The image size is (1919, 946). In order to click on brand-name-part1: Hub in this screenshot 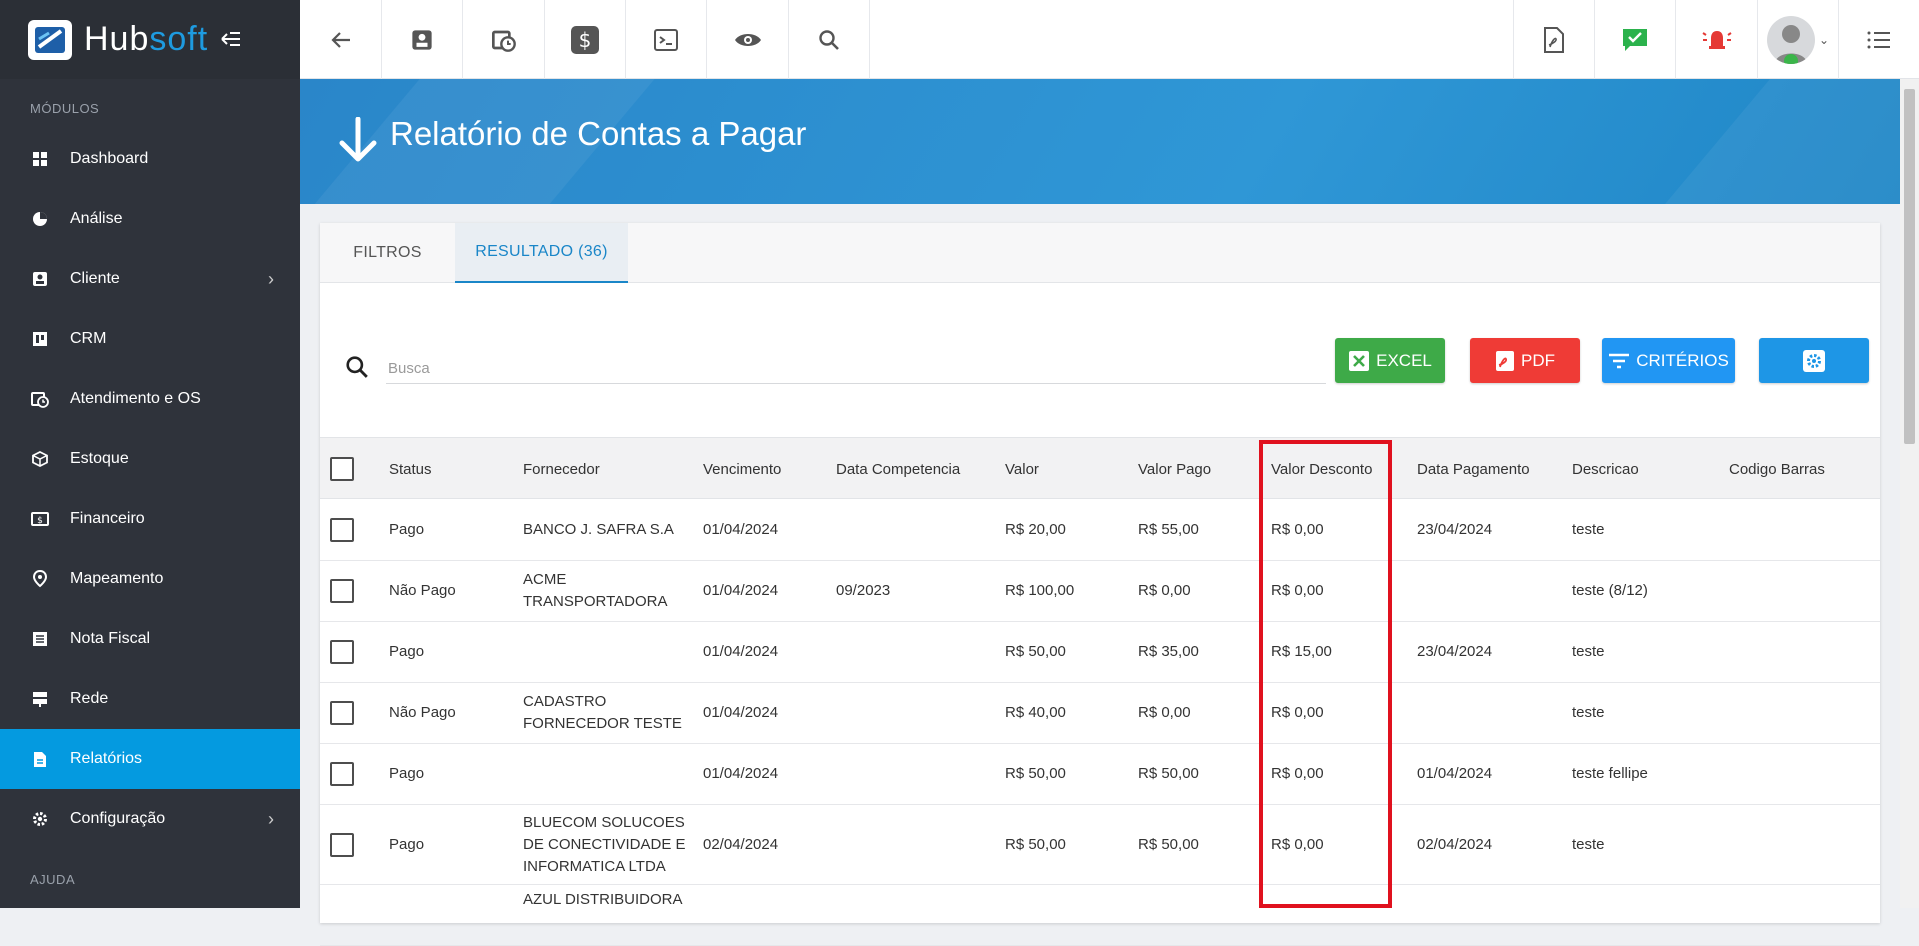, I will do `click(117, 39)`.